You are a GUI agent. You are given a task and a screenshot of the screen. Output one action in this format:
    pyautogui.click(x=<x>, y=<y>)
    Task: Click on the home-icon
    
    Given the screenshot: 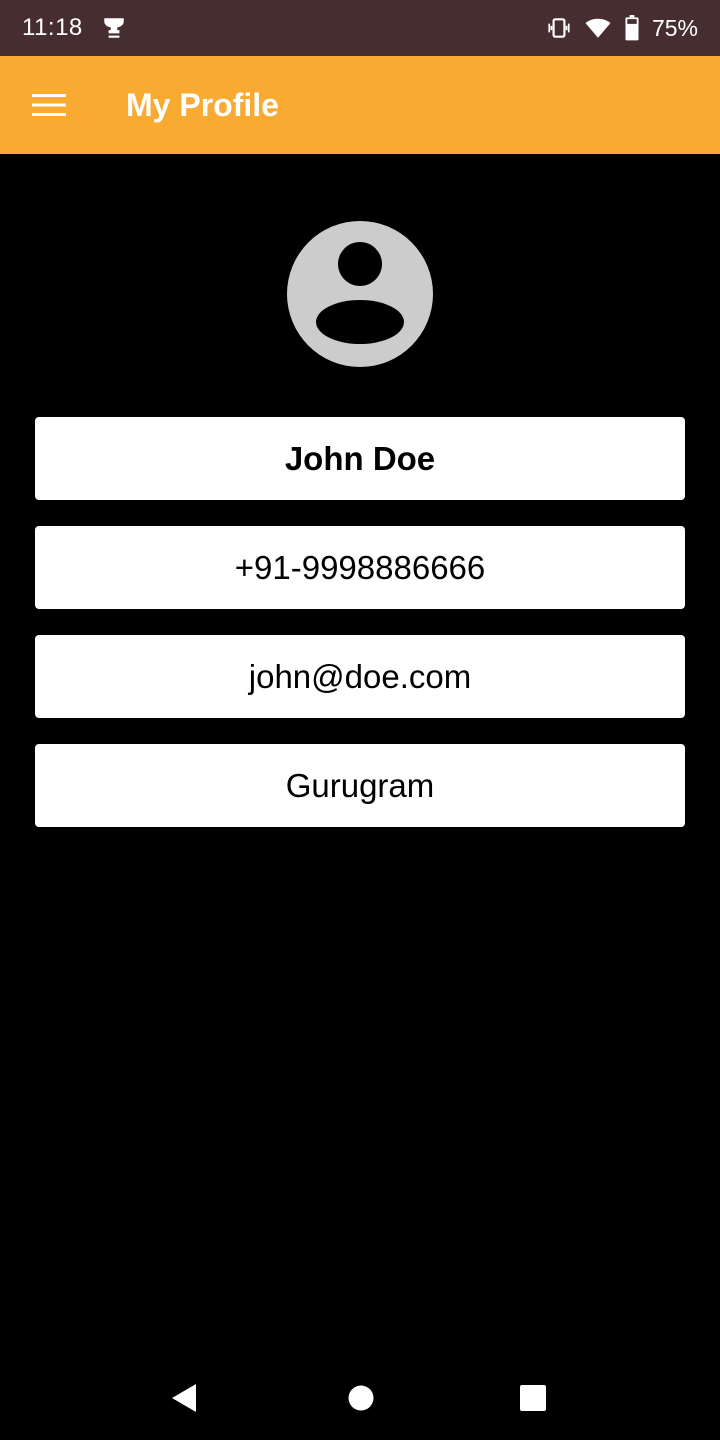 What is the action you would take?
    pyautogui.click(x=361, y=1398)
    